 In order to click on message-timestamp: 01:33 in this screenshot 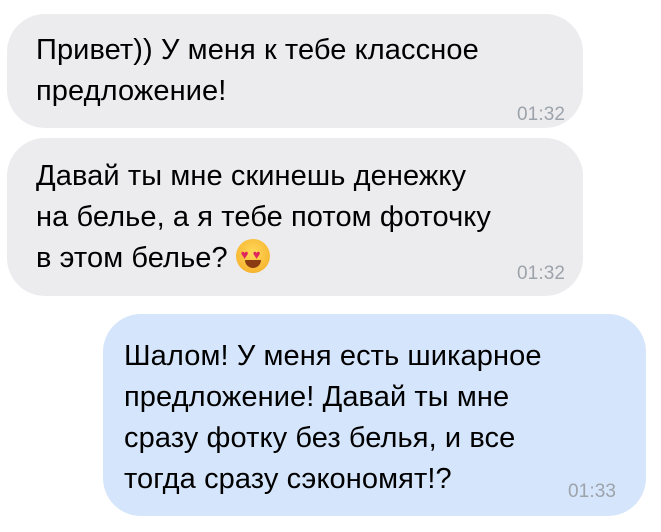, I will do `click(592, 491)`.